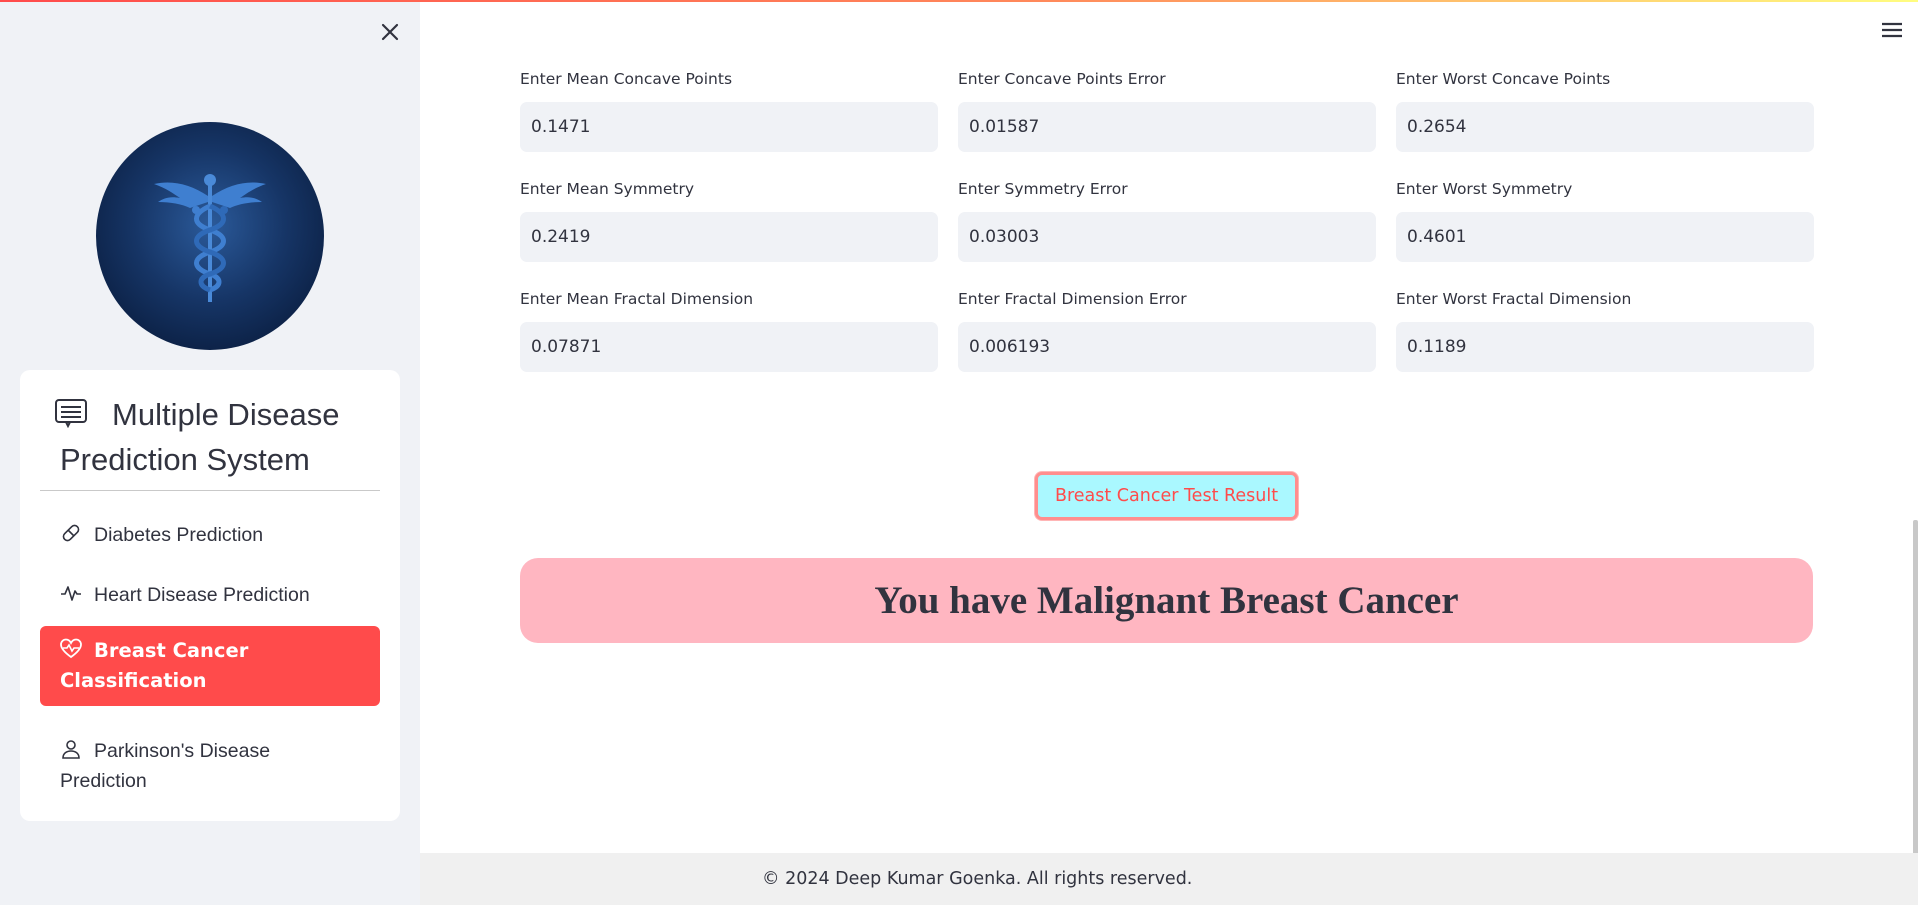 The image size is (1918, 905). What do you see at coordinates (165, 766) in the screenshot?
I see `menu-item-label: Parkinson's Disease Prediction` at bounding box center [165, 766].